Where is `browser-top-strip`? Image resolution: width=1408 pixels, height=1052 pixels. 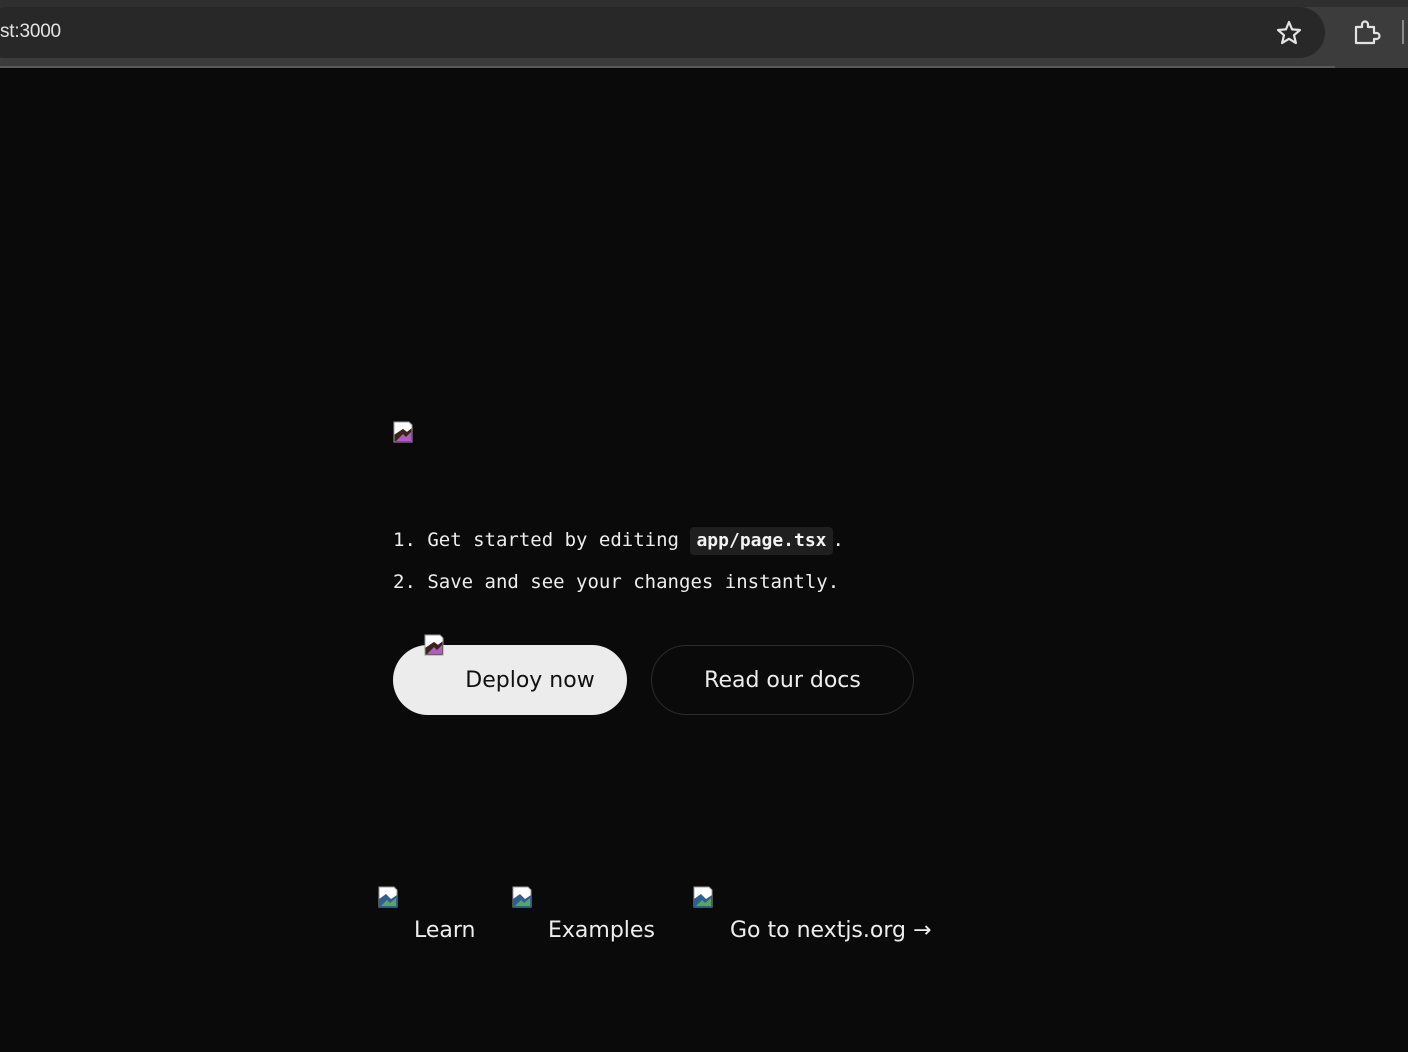 browser-top-strip is located at coordinates (704, 3).